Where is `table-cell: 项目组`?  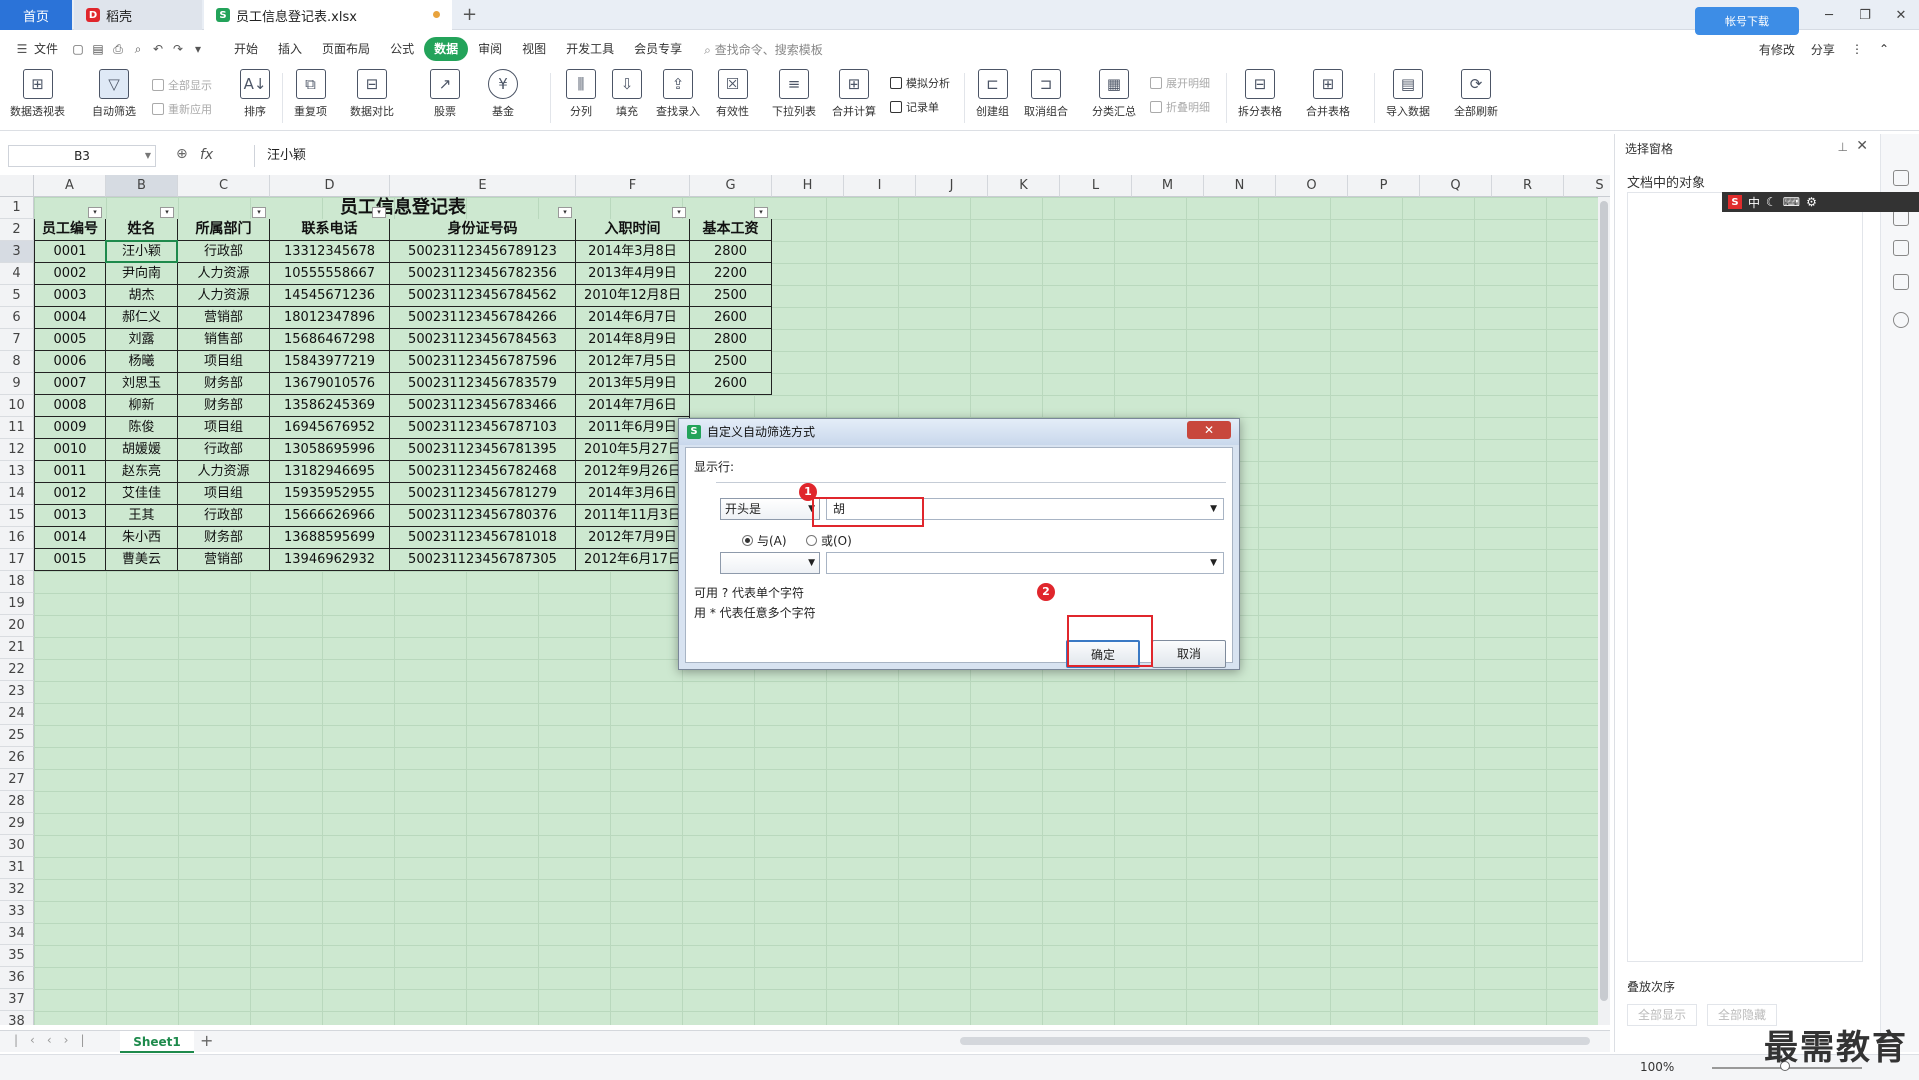 table-cell: 项目组 is located at coordinates (224, 362).